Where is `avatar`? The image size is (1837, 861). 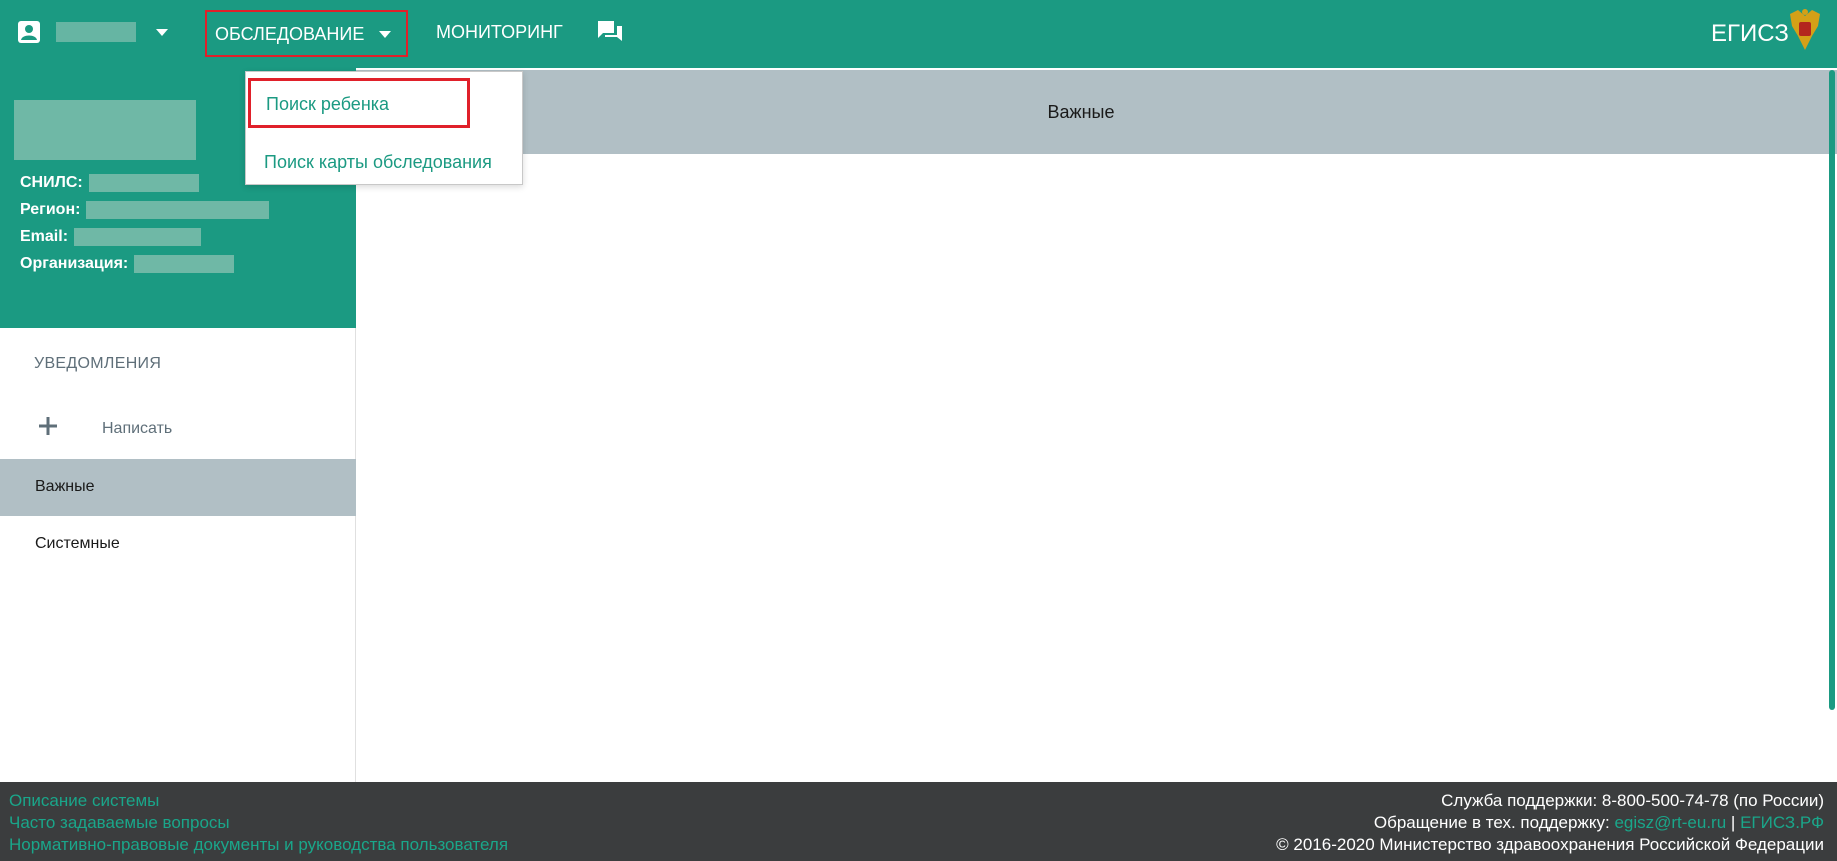 avatar is located at coordinates (105, 130).